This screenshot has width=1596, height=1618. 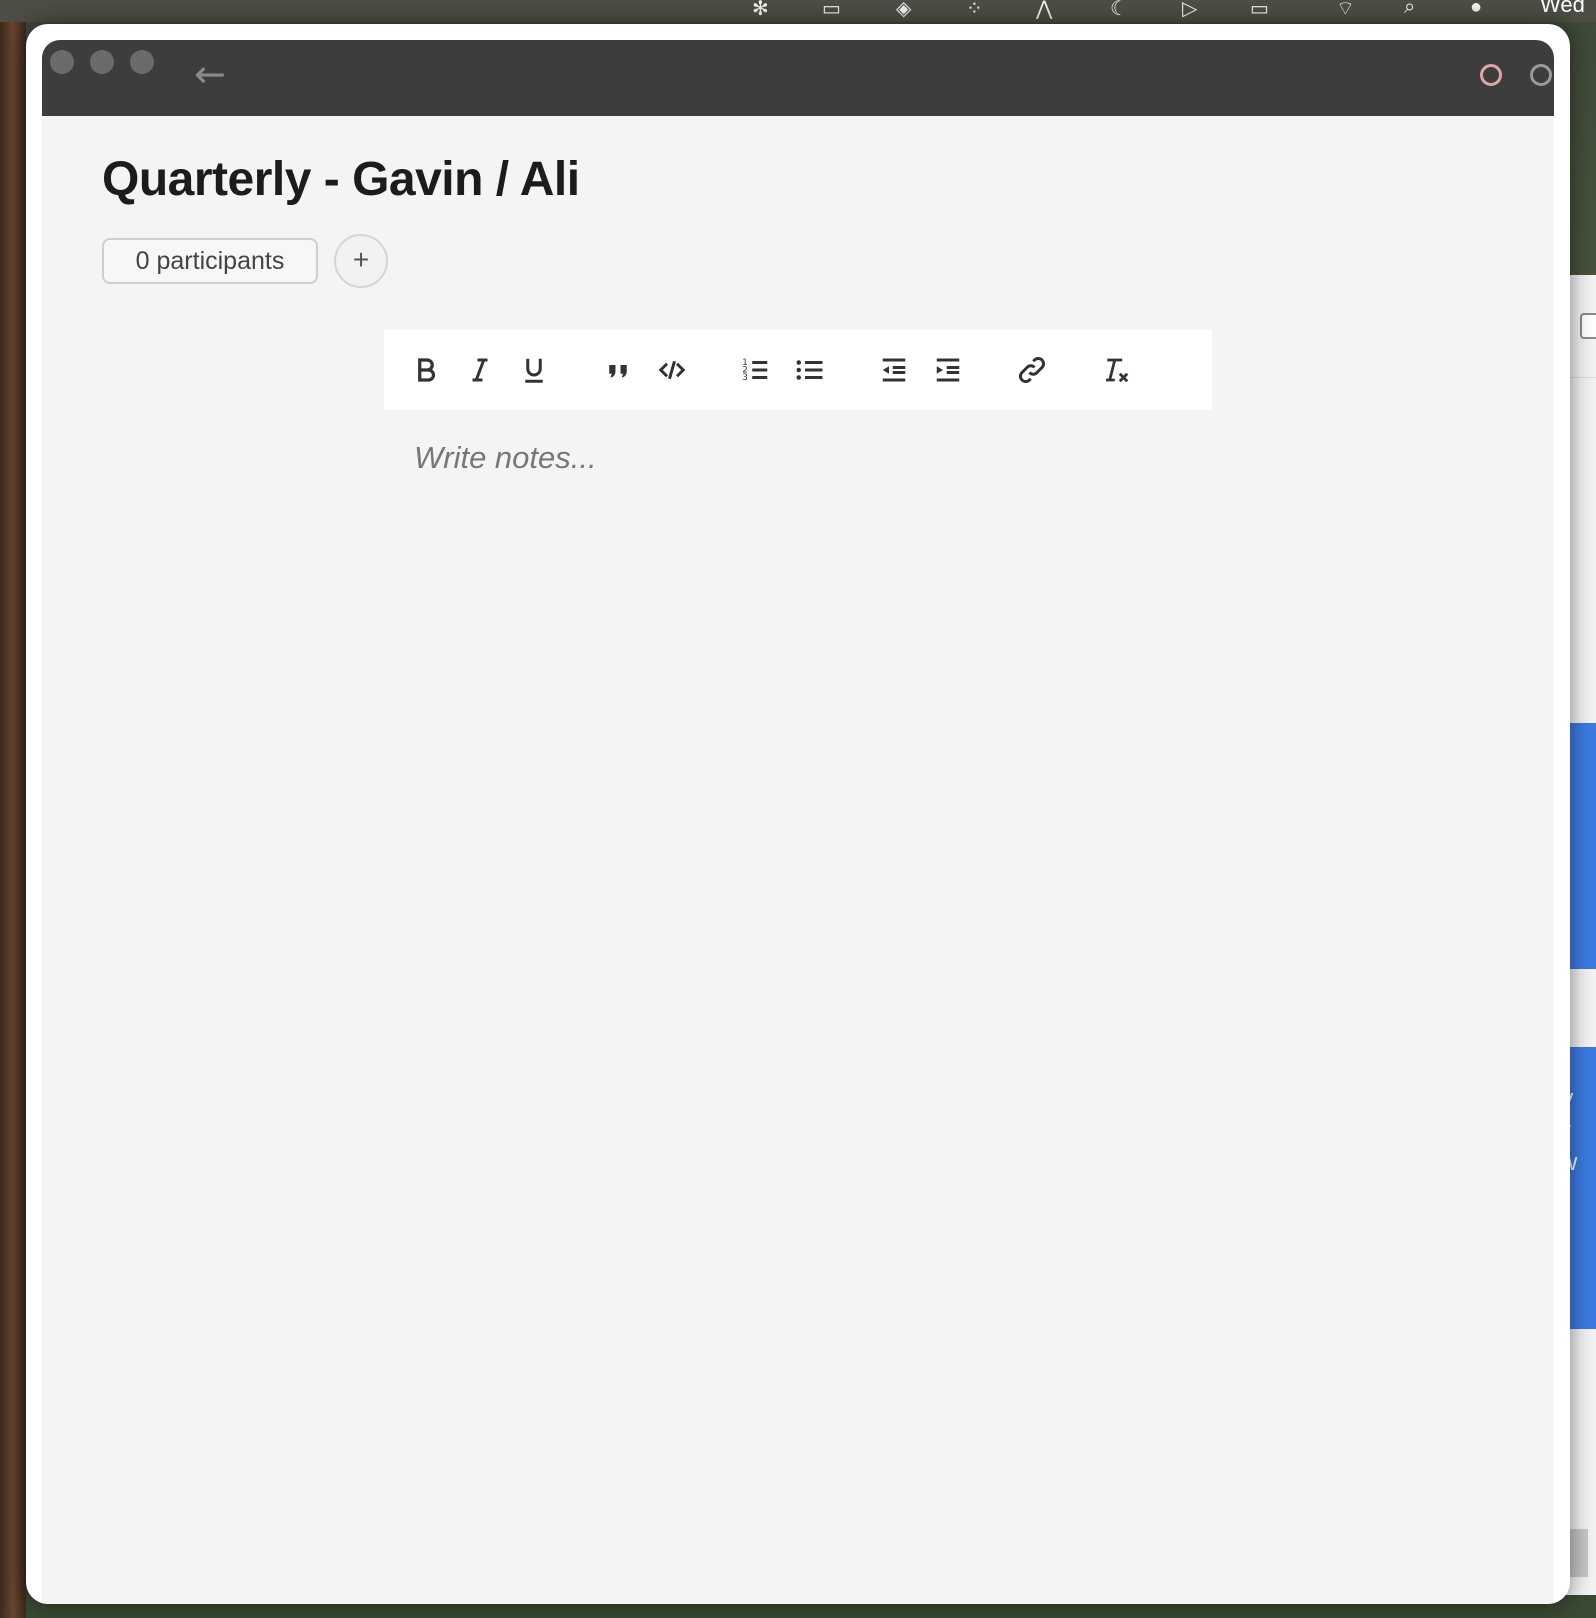 I want to click on close-window-button, so click(x=62, y=62).